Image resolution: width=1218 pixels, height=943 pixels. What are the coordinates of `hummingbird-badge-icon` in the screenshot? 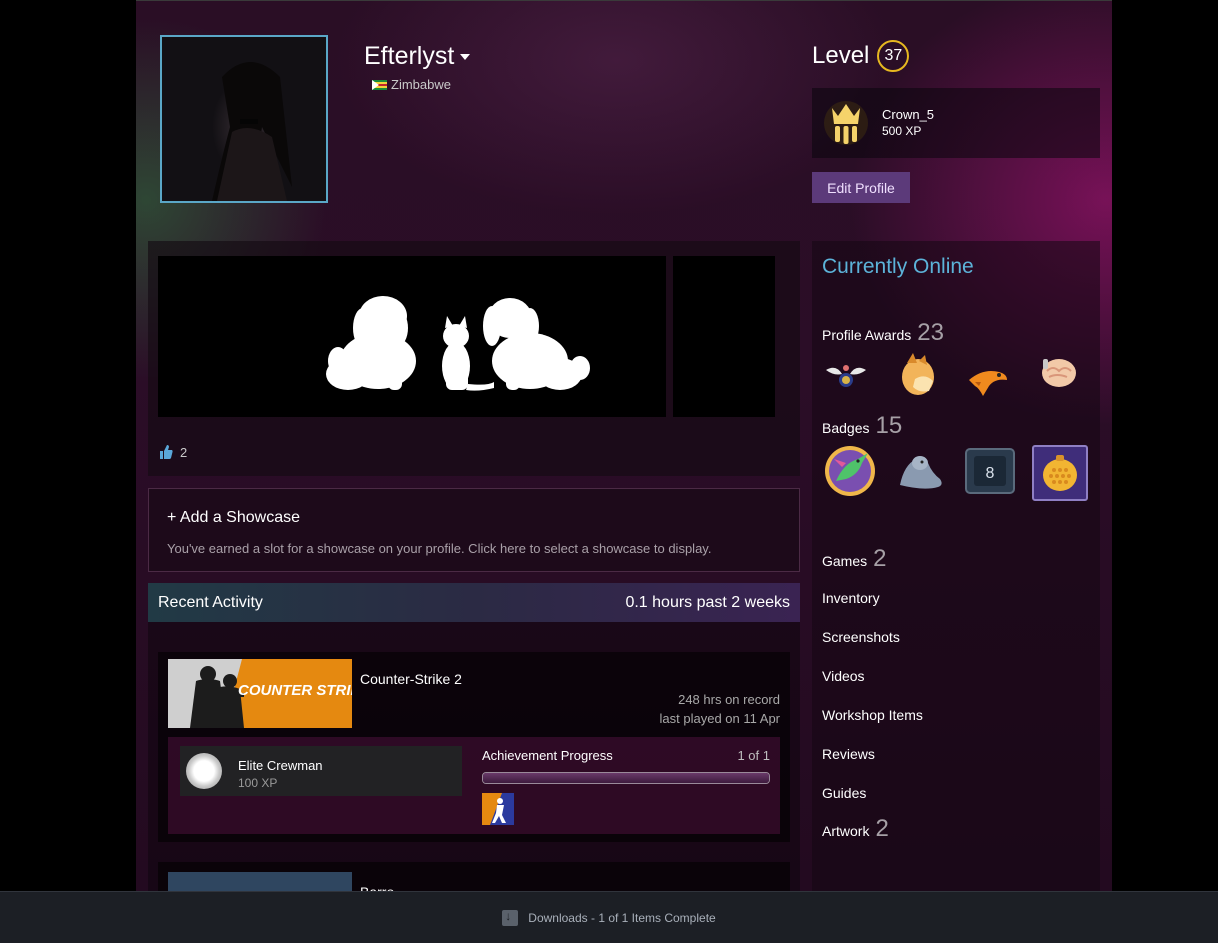 It's located at (850, 471).